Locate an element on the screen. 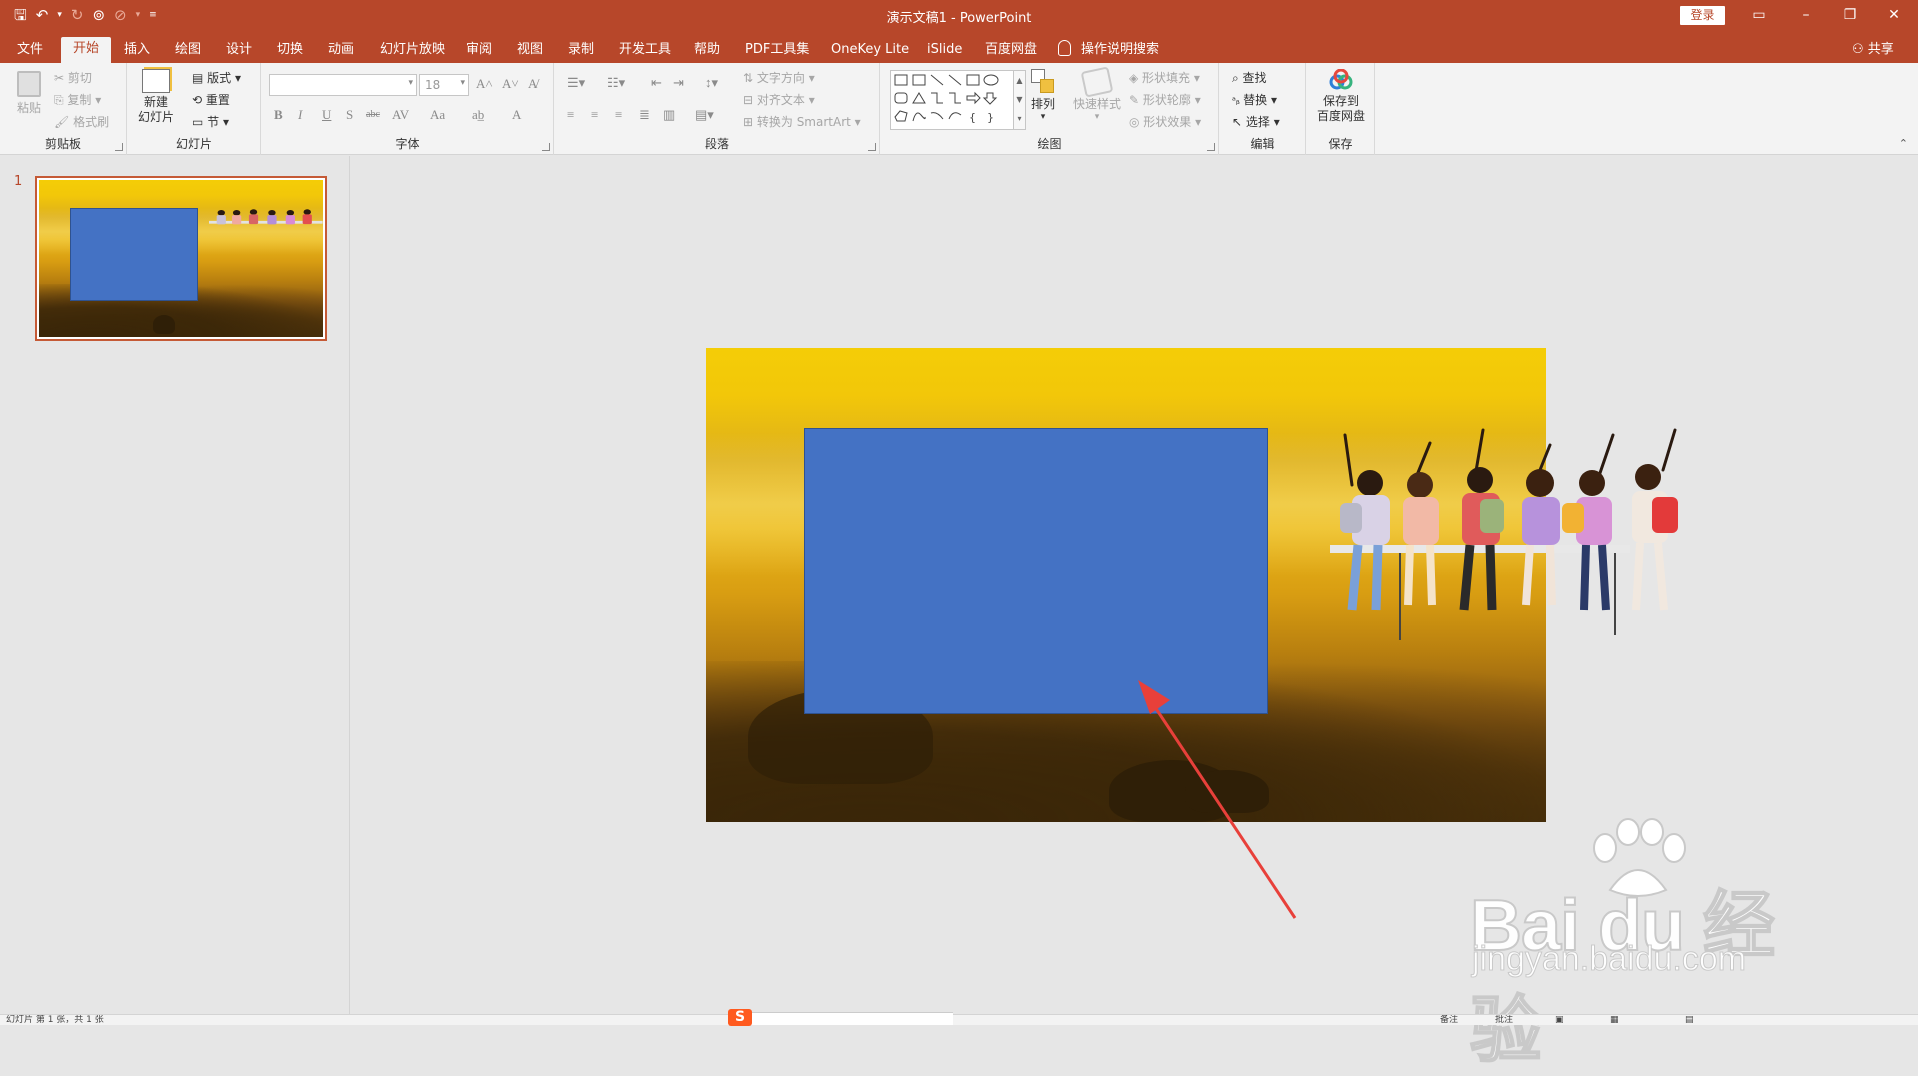 Image resolution: width=1918 pixels, height=1076 pixels. people-cutout-image is located at coordinates (1515, 540).